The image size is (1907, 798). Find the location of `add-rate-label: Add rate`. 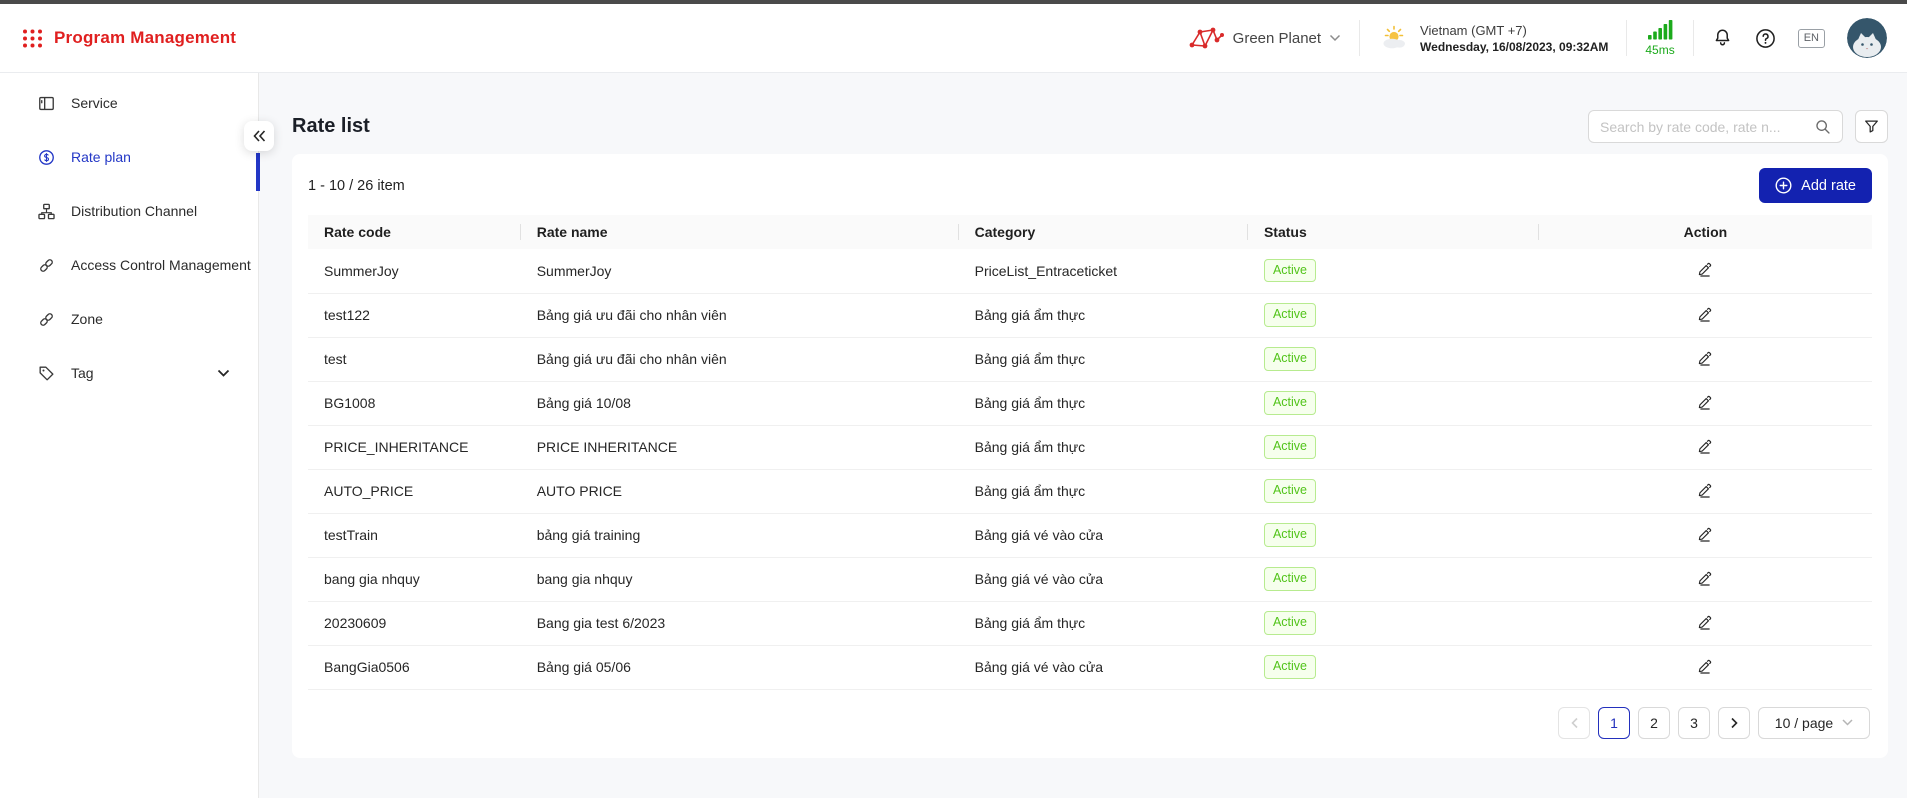

add-rate-label: Add rate is located at coordinates (1828, 185).